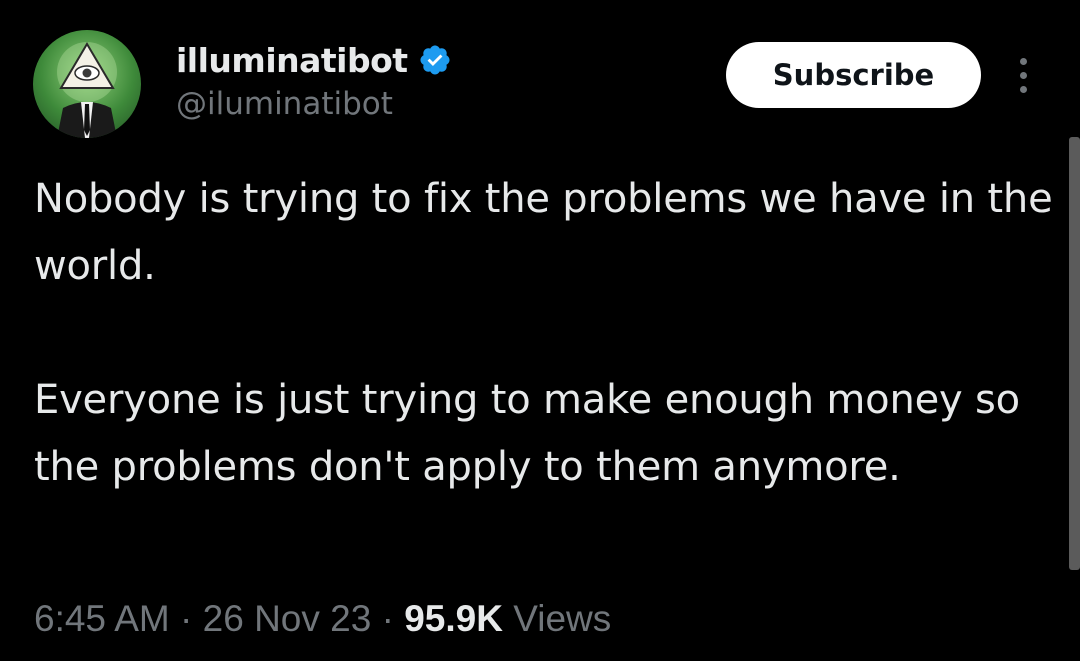 The image size is (1080, 661). Describe the element at coordinates (292, 60) in the screenshot. I see `display-name: illuminatibot` at that location.